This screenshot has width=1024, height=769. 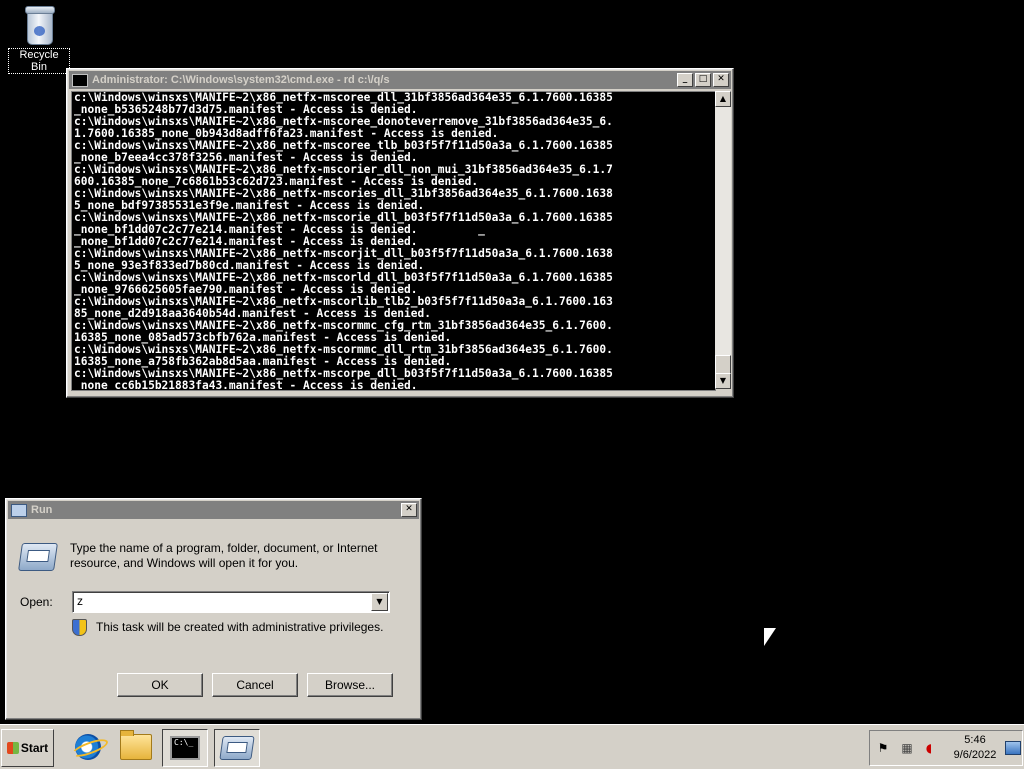 What do you see at coordinates (723, 99) in the screenshot?
I see `scroll-up-icon: ▲` at bounding box center [723, 99].